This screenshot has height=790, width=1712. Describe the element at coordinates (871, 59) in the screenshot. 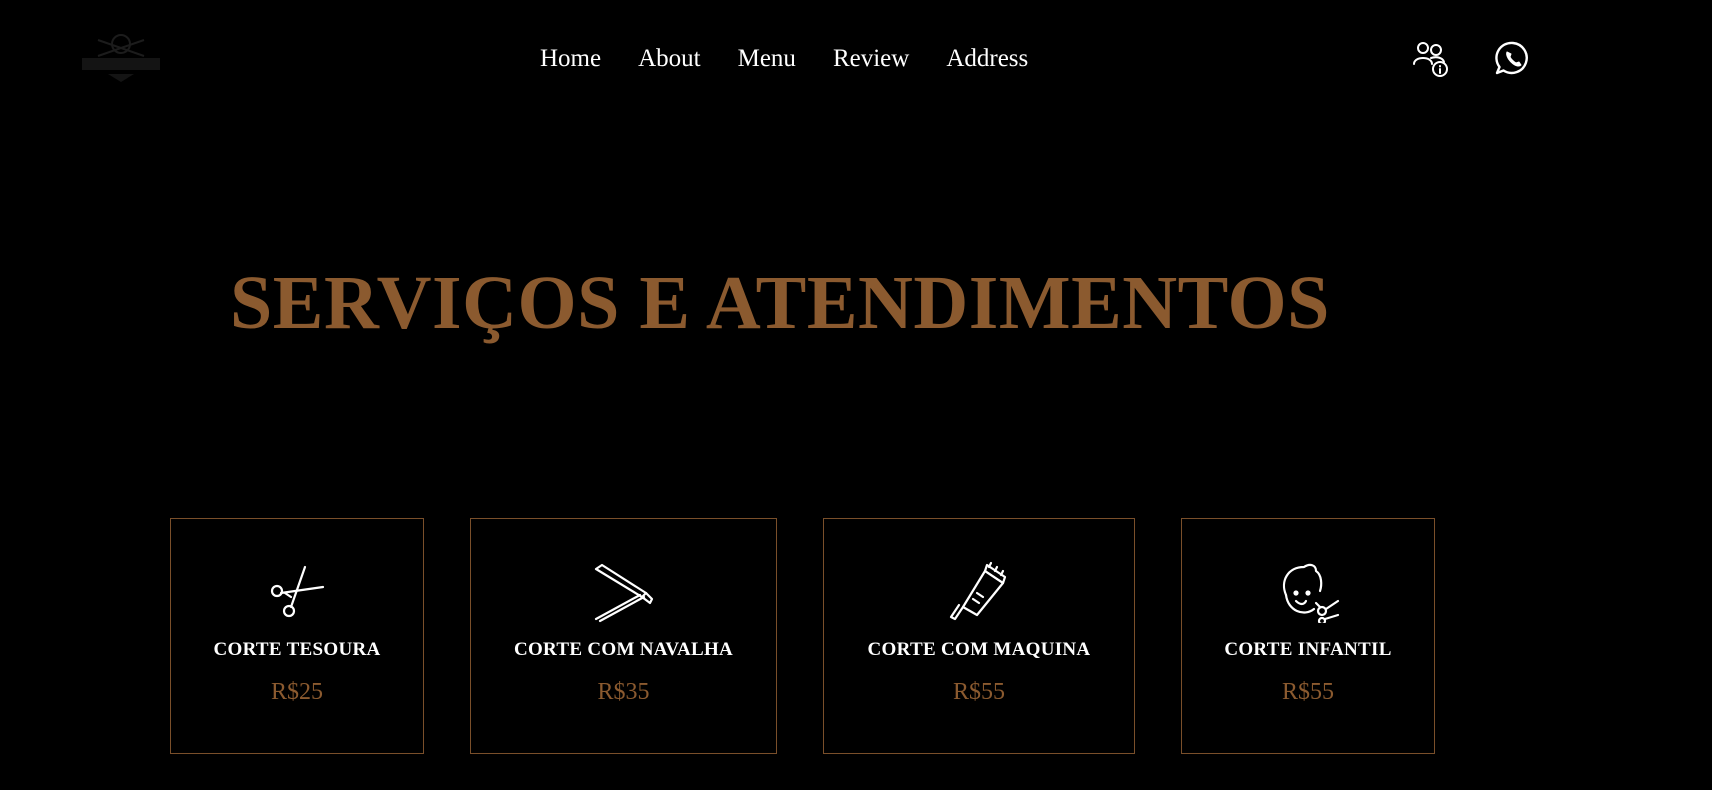

I see `nav-review-link: Review` at that location.